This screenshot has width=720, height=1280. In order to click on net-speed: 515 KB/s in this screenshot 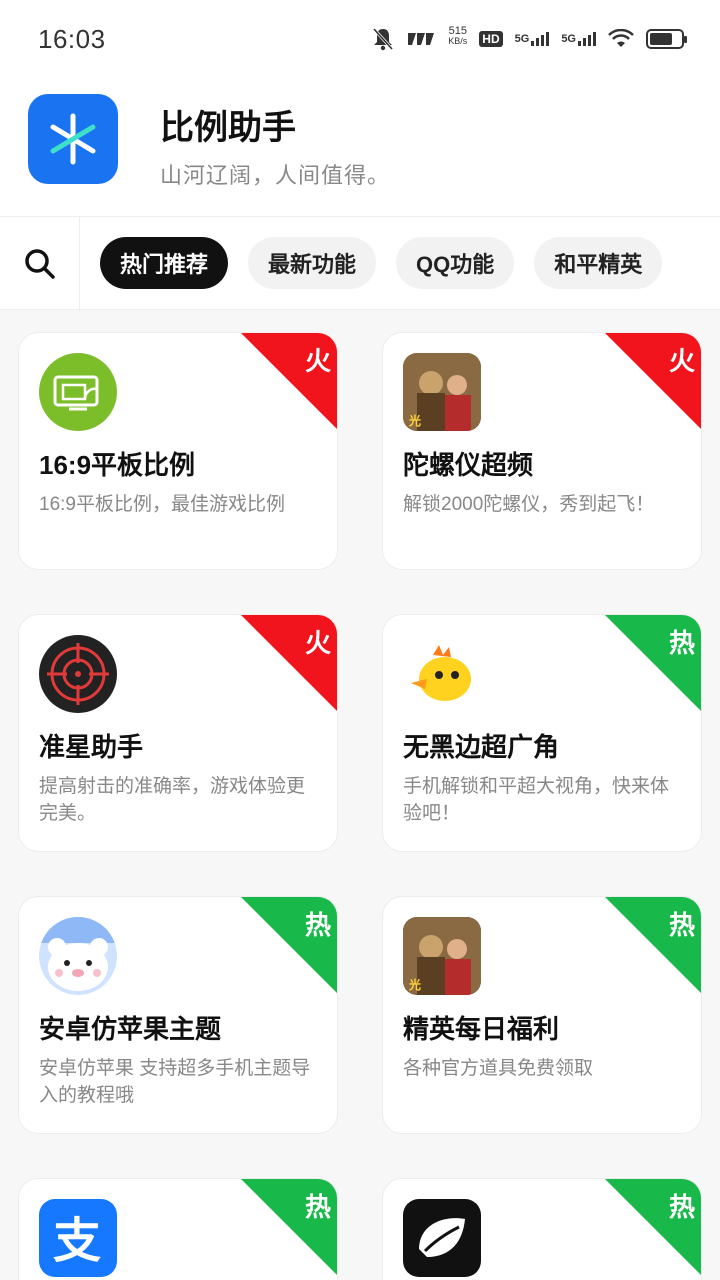, I will do `click(457, 39)`.